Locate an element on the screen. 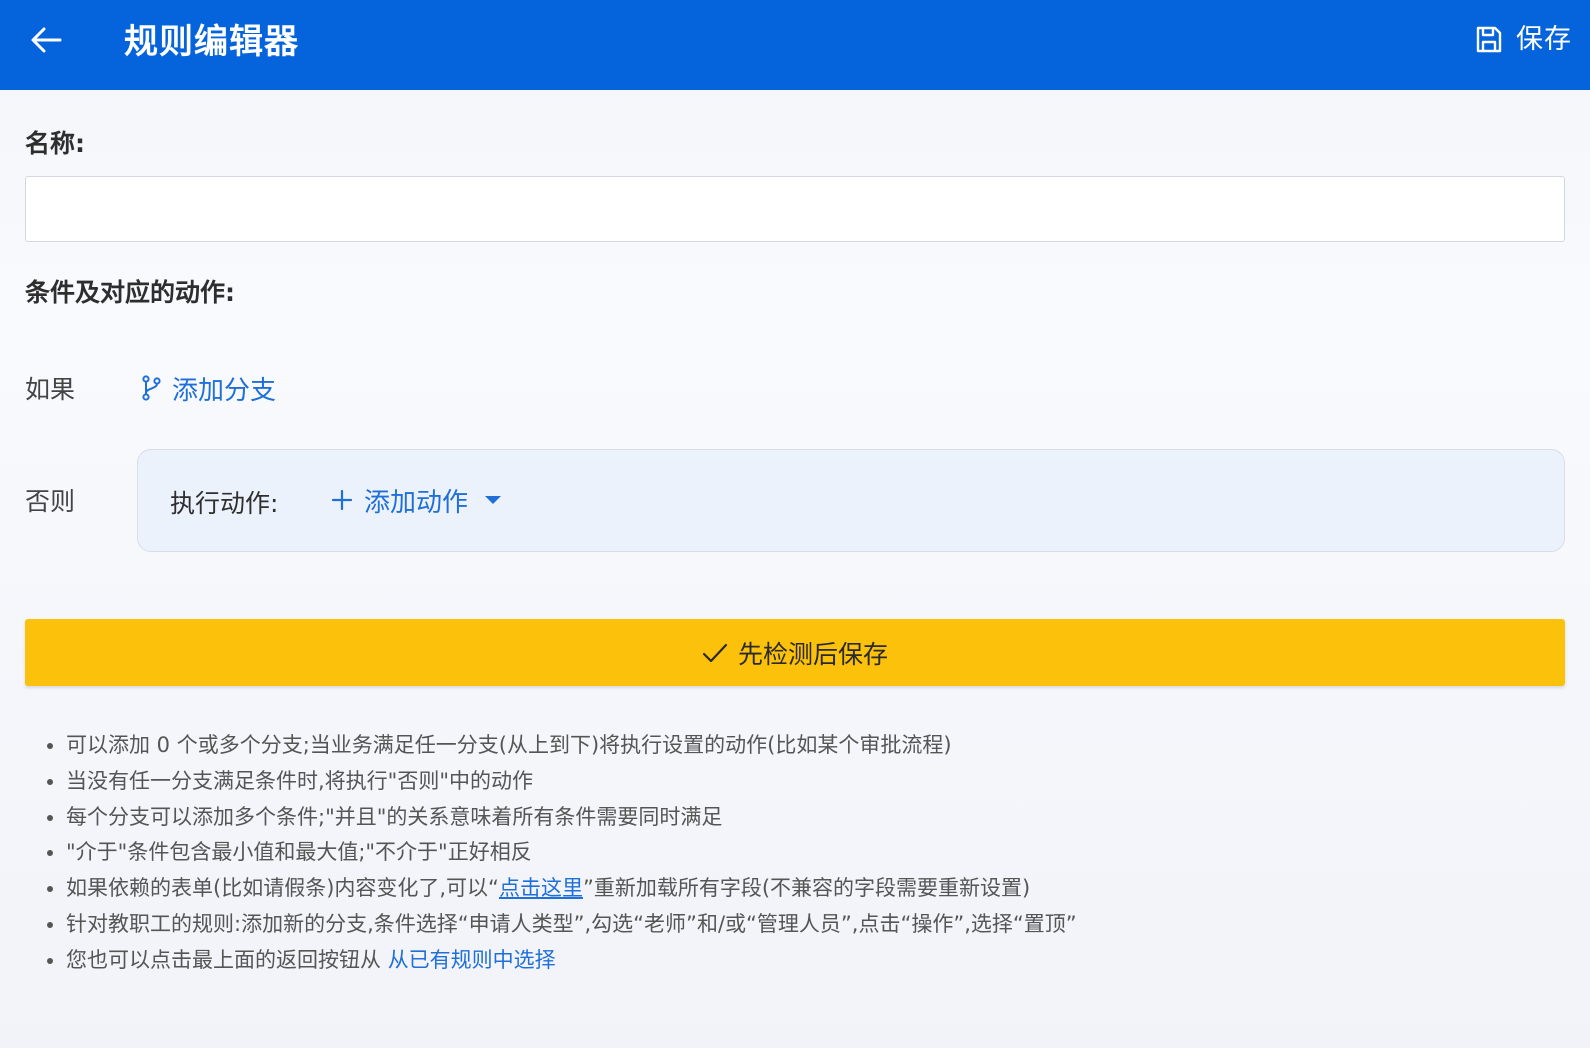 This screenshot has height=1048, width=1590. execute-action-label: 执行动作: is located at coordinates (224, 503).